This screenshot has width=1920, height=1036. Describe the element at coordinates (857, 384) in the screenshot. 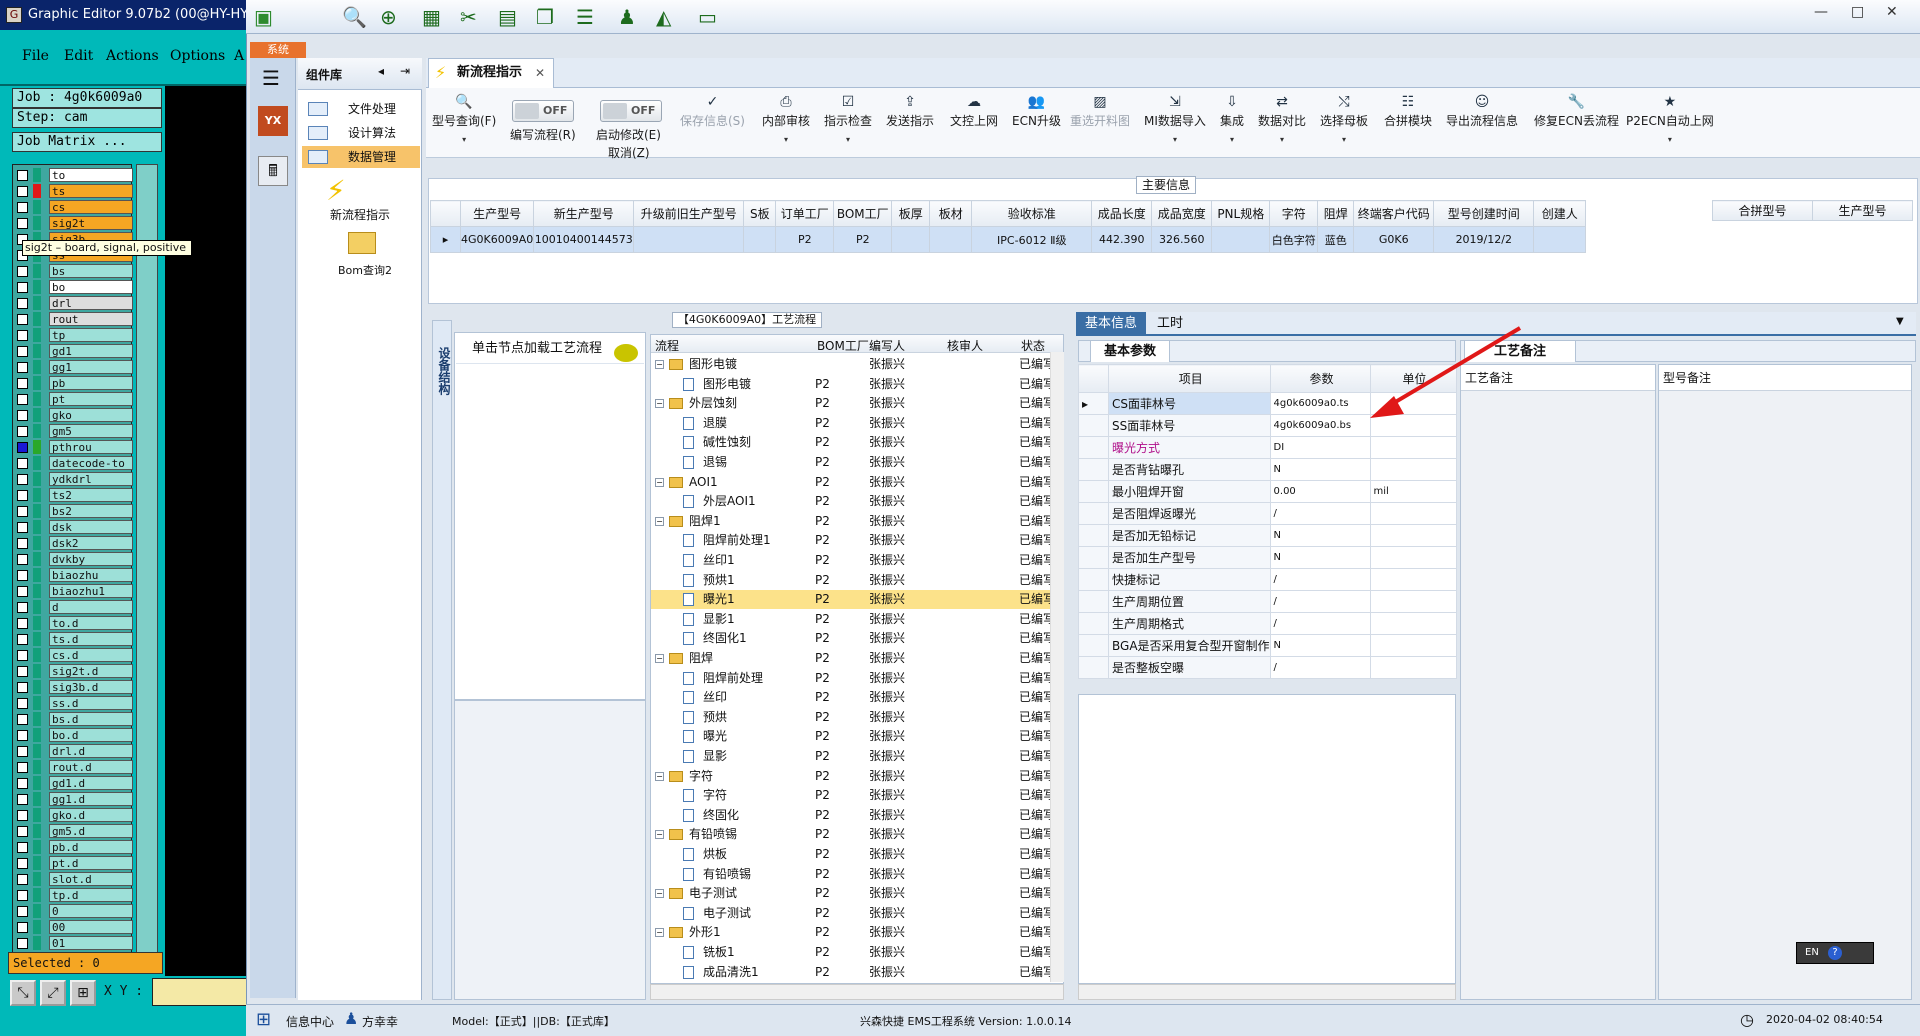

I see `tree-row: 图形电镀 P2 张振兴 已编写` at that location.